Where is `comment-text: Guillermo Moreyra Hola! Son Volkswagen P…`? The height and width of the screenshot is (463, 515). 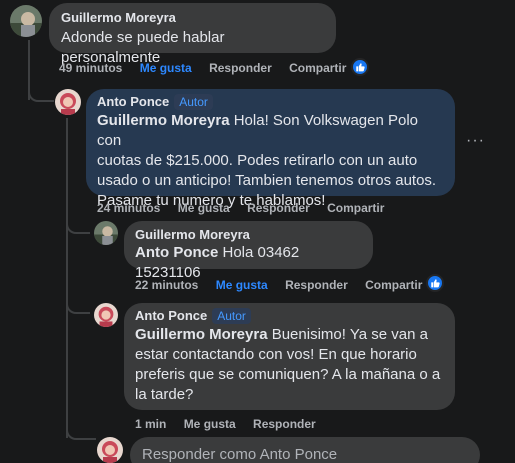 comment-text: Guillermo Moreyra Hola! Son Volkswagen P… is located at coordinates (267, 160).